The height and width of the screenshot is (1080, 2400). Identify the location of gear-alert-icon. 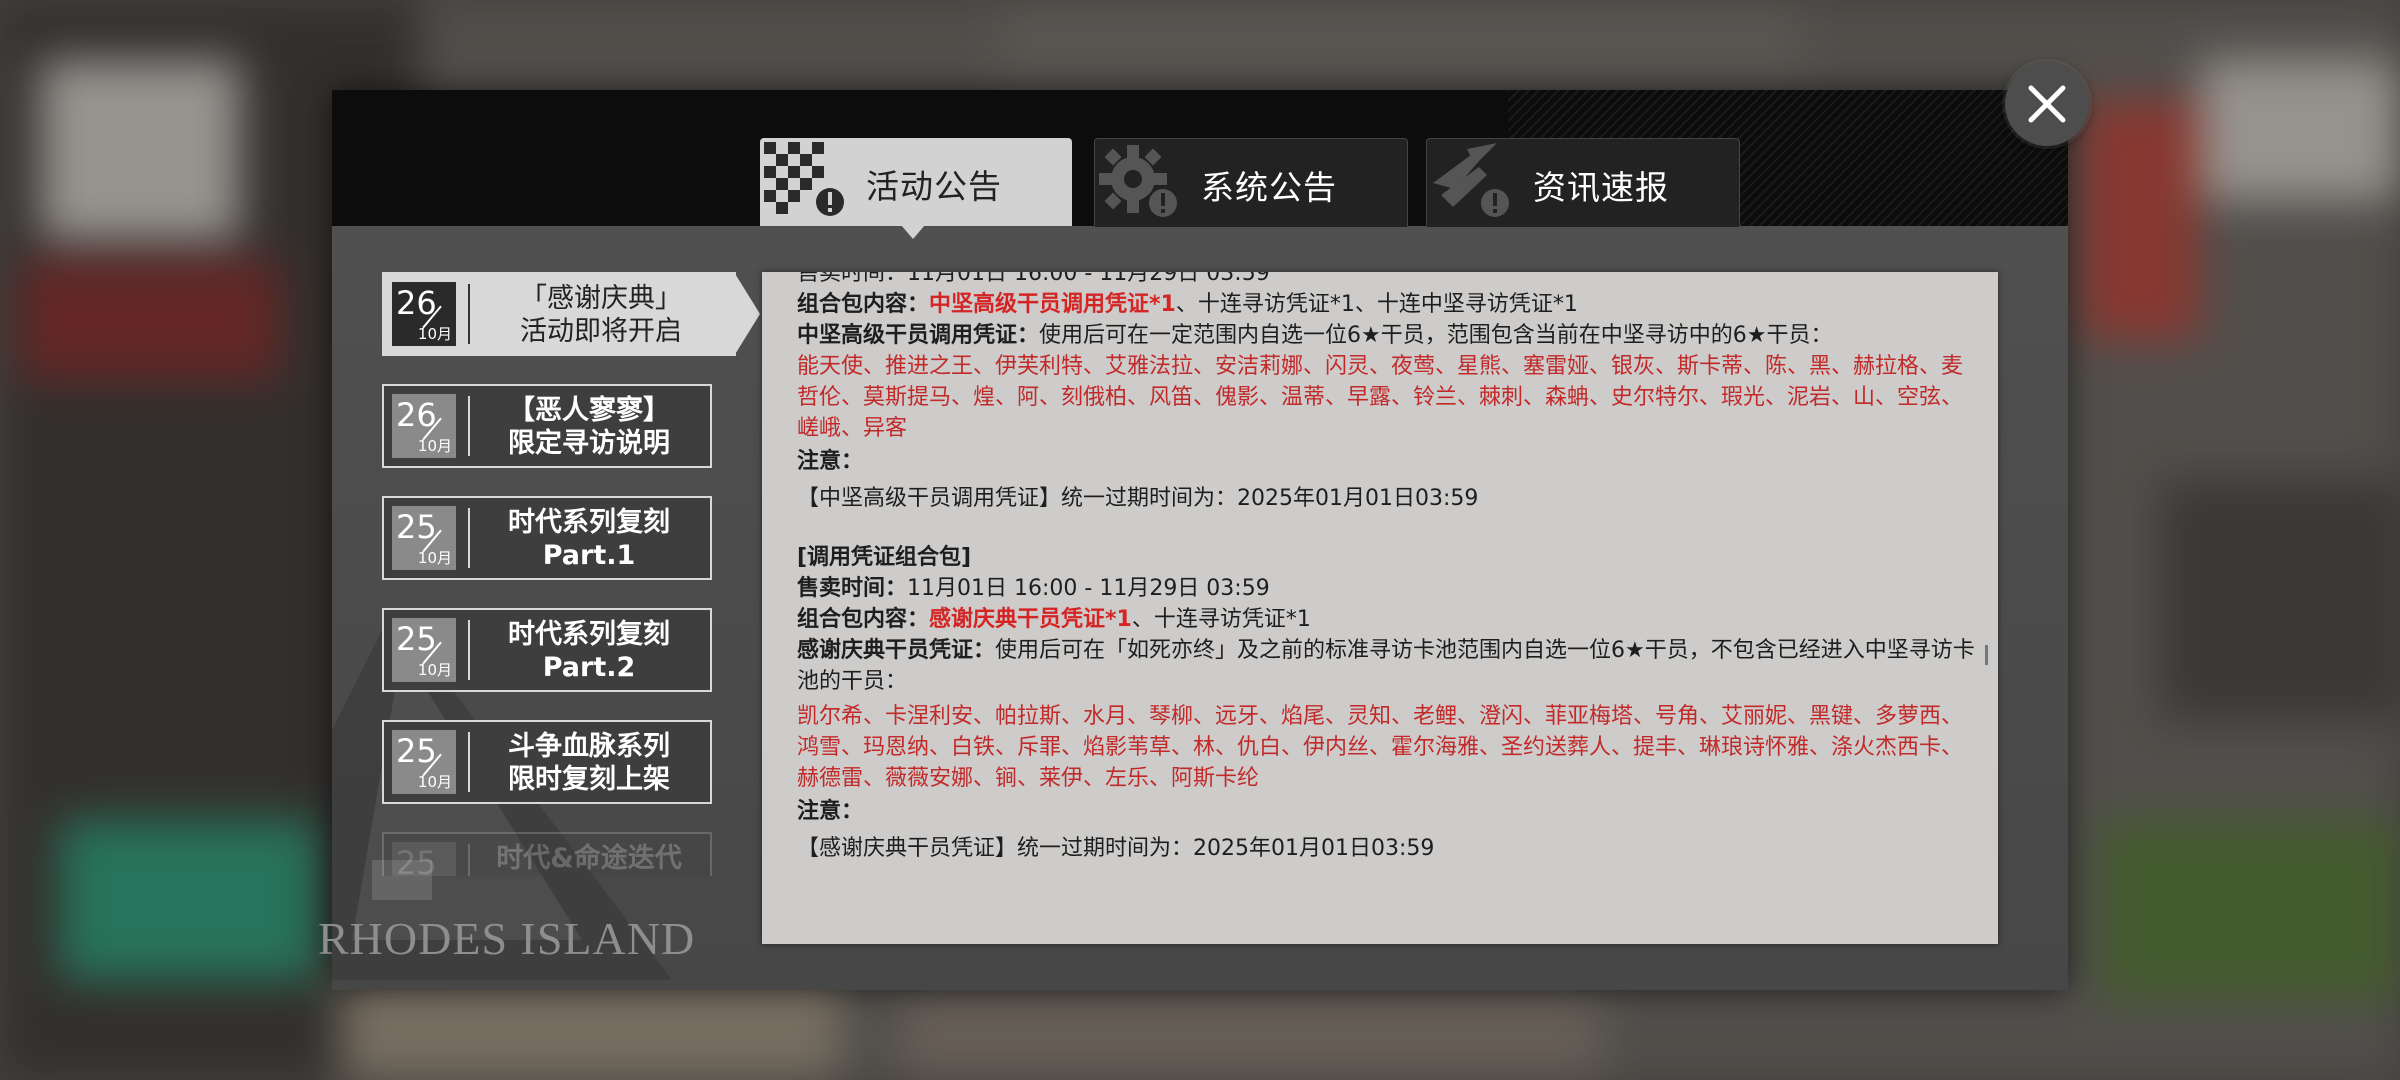
(1140, 183).